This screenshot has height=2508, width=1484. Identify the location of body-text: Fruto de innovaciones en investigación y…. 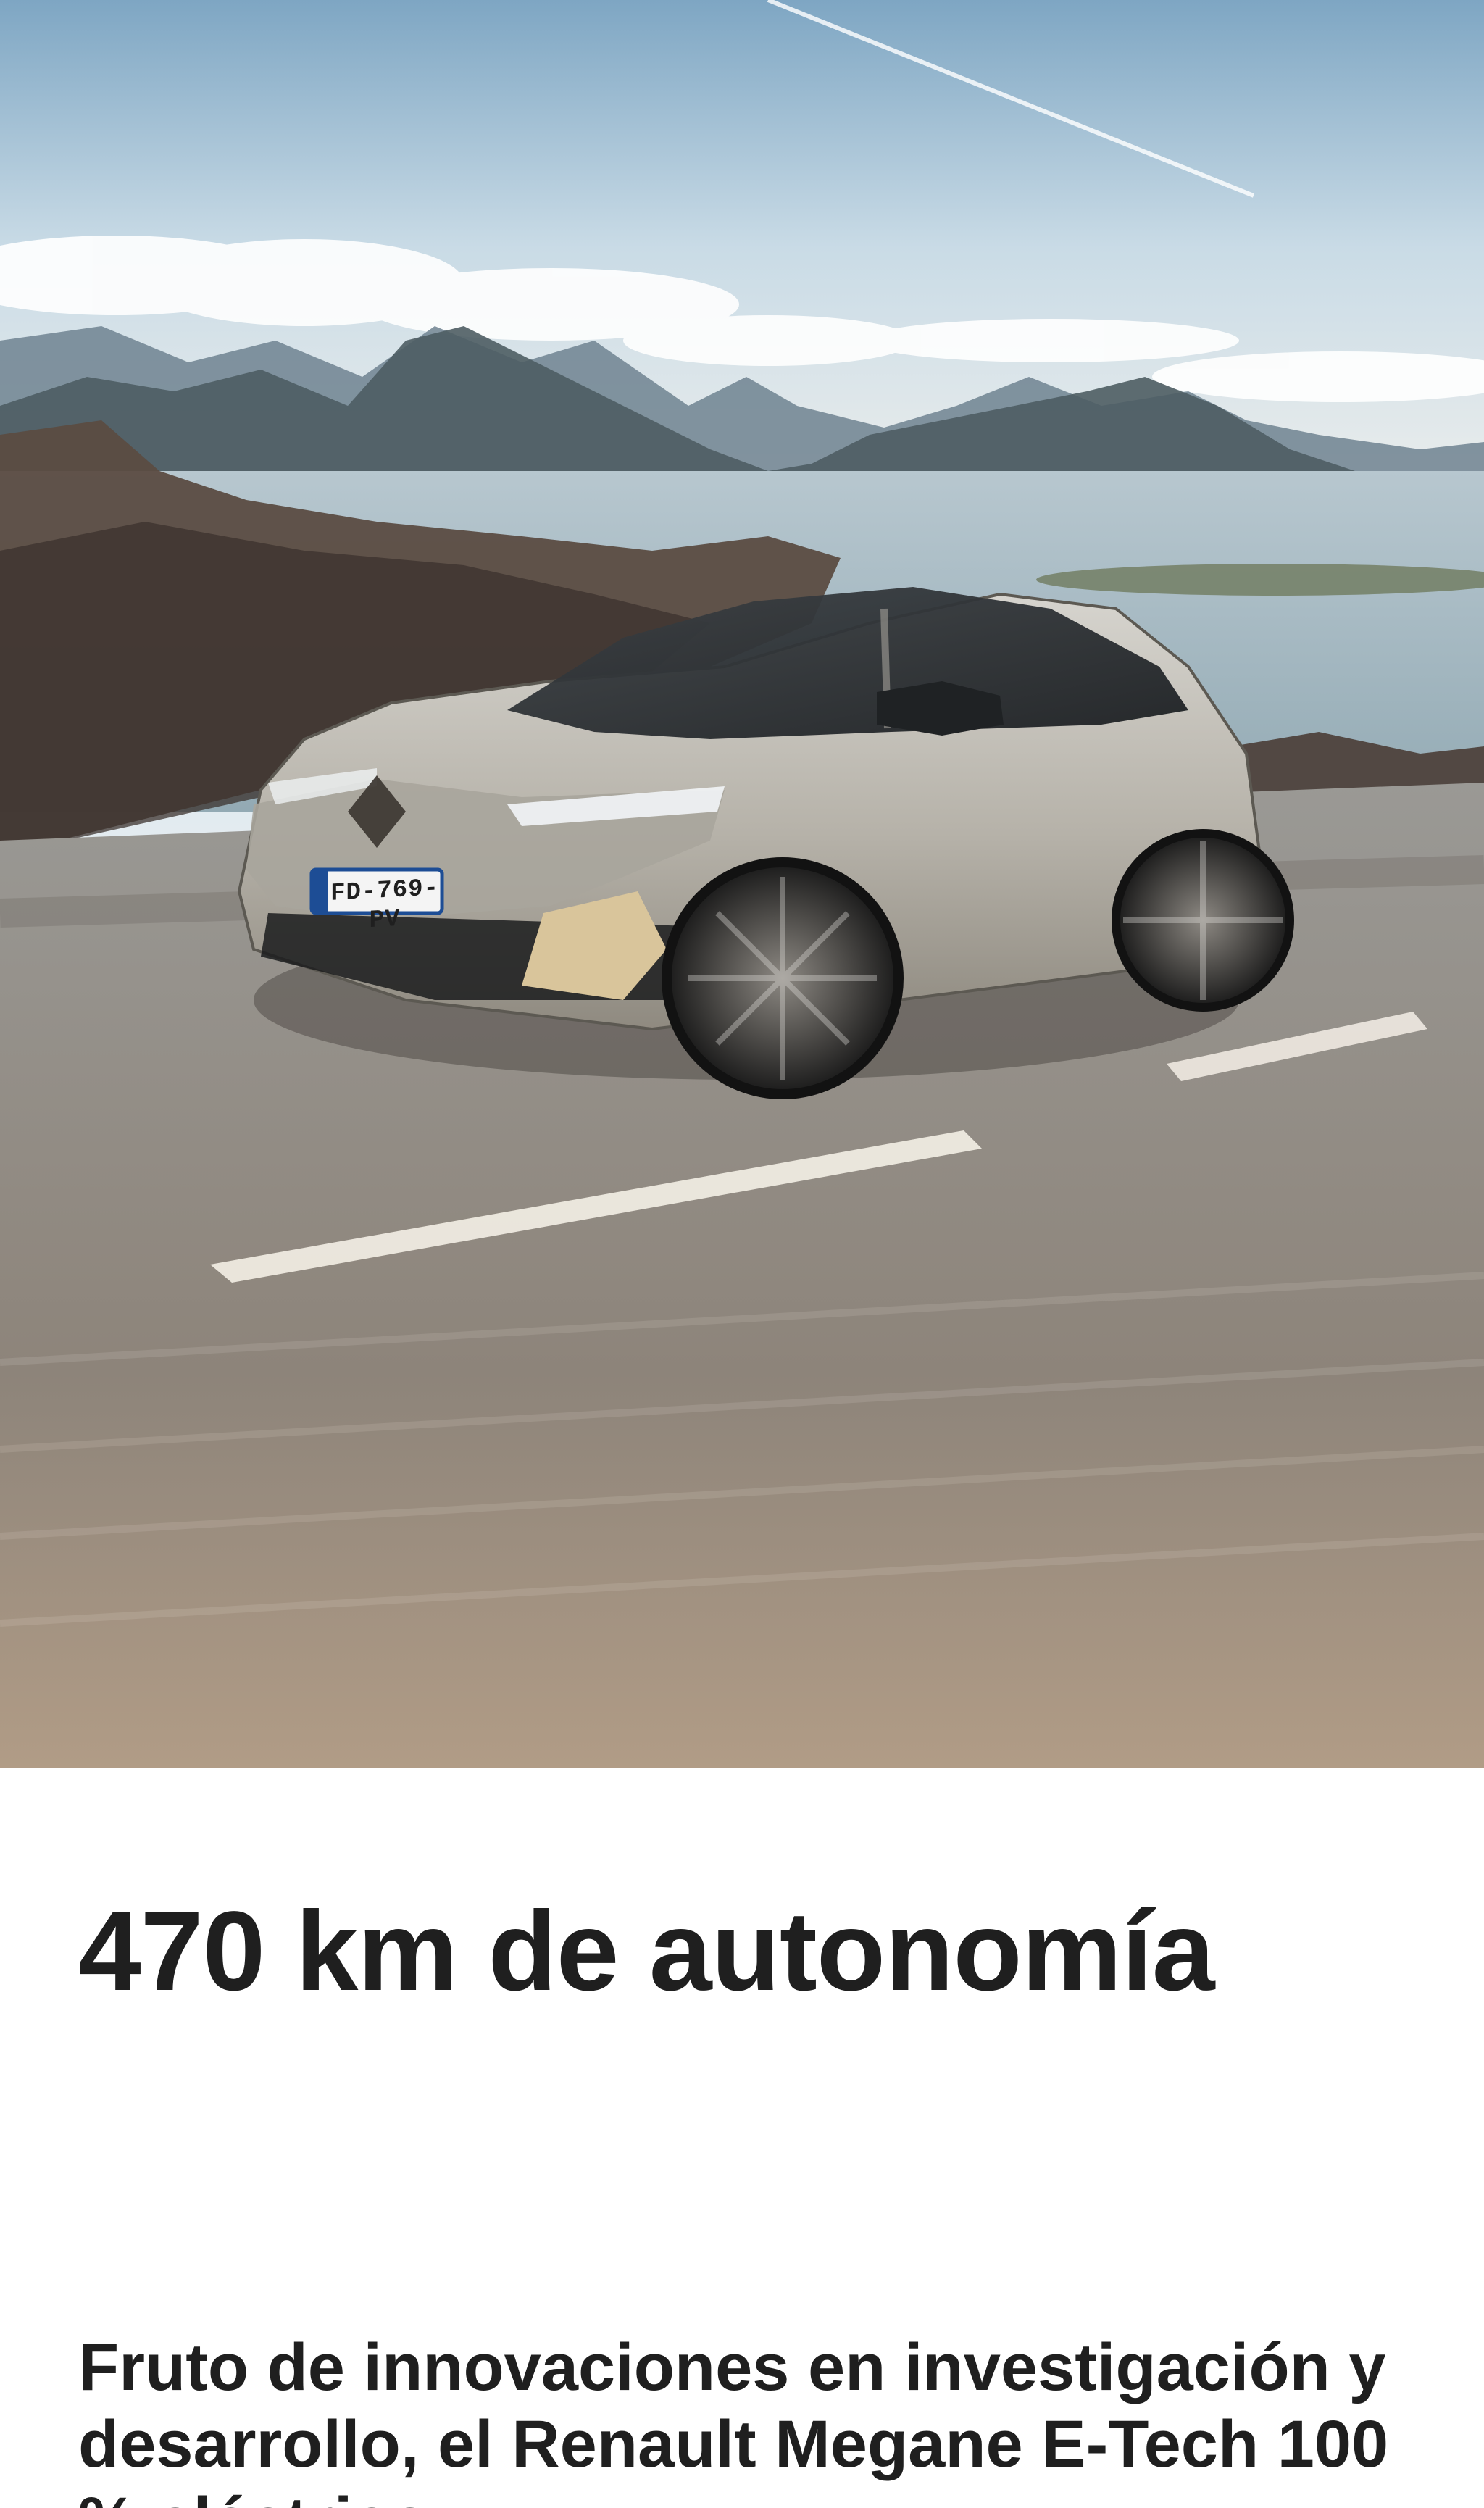
(734, 2419).